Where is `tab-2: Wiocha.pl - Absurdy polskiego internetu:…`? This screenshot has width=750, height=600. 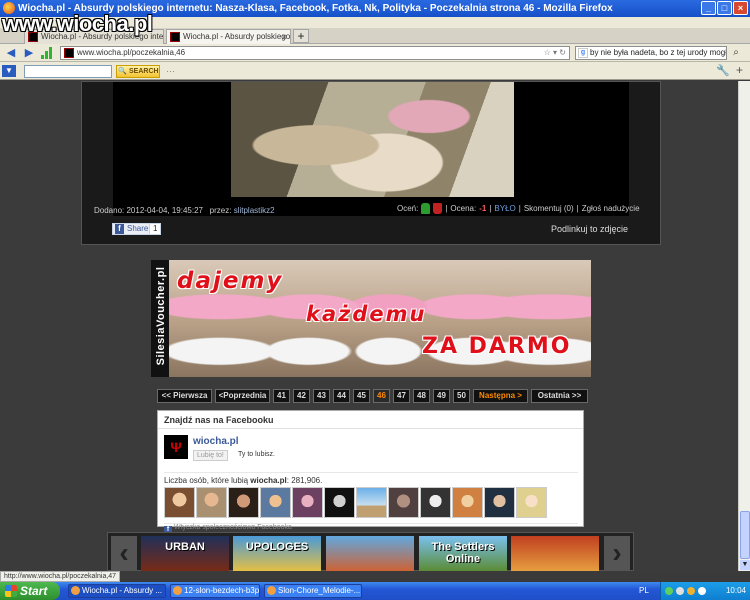
tab-2: Wiocha.pl - Absurdy polskiego internetu:… is located at coordinates (228, 36).